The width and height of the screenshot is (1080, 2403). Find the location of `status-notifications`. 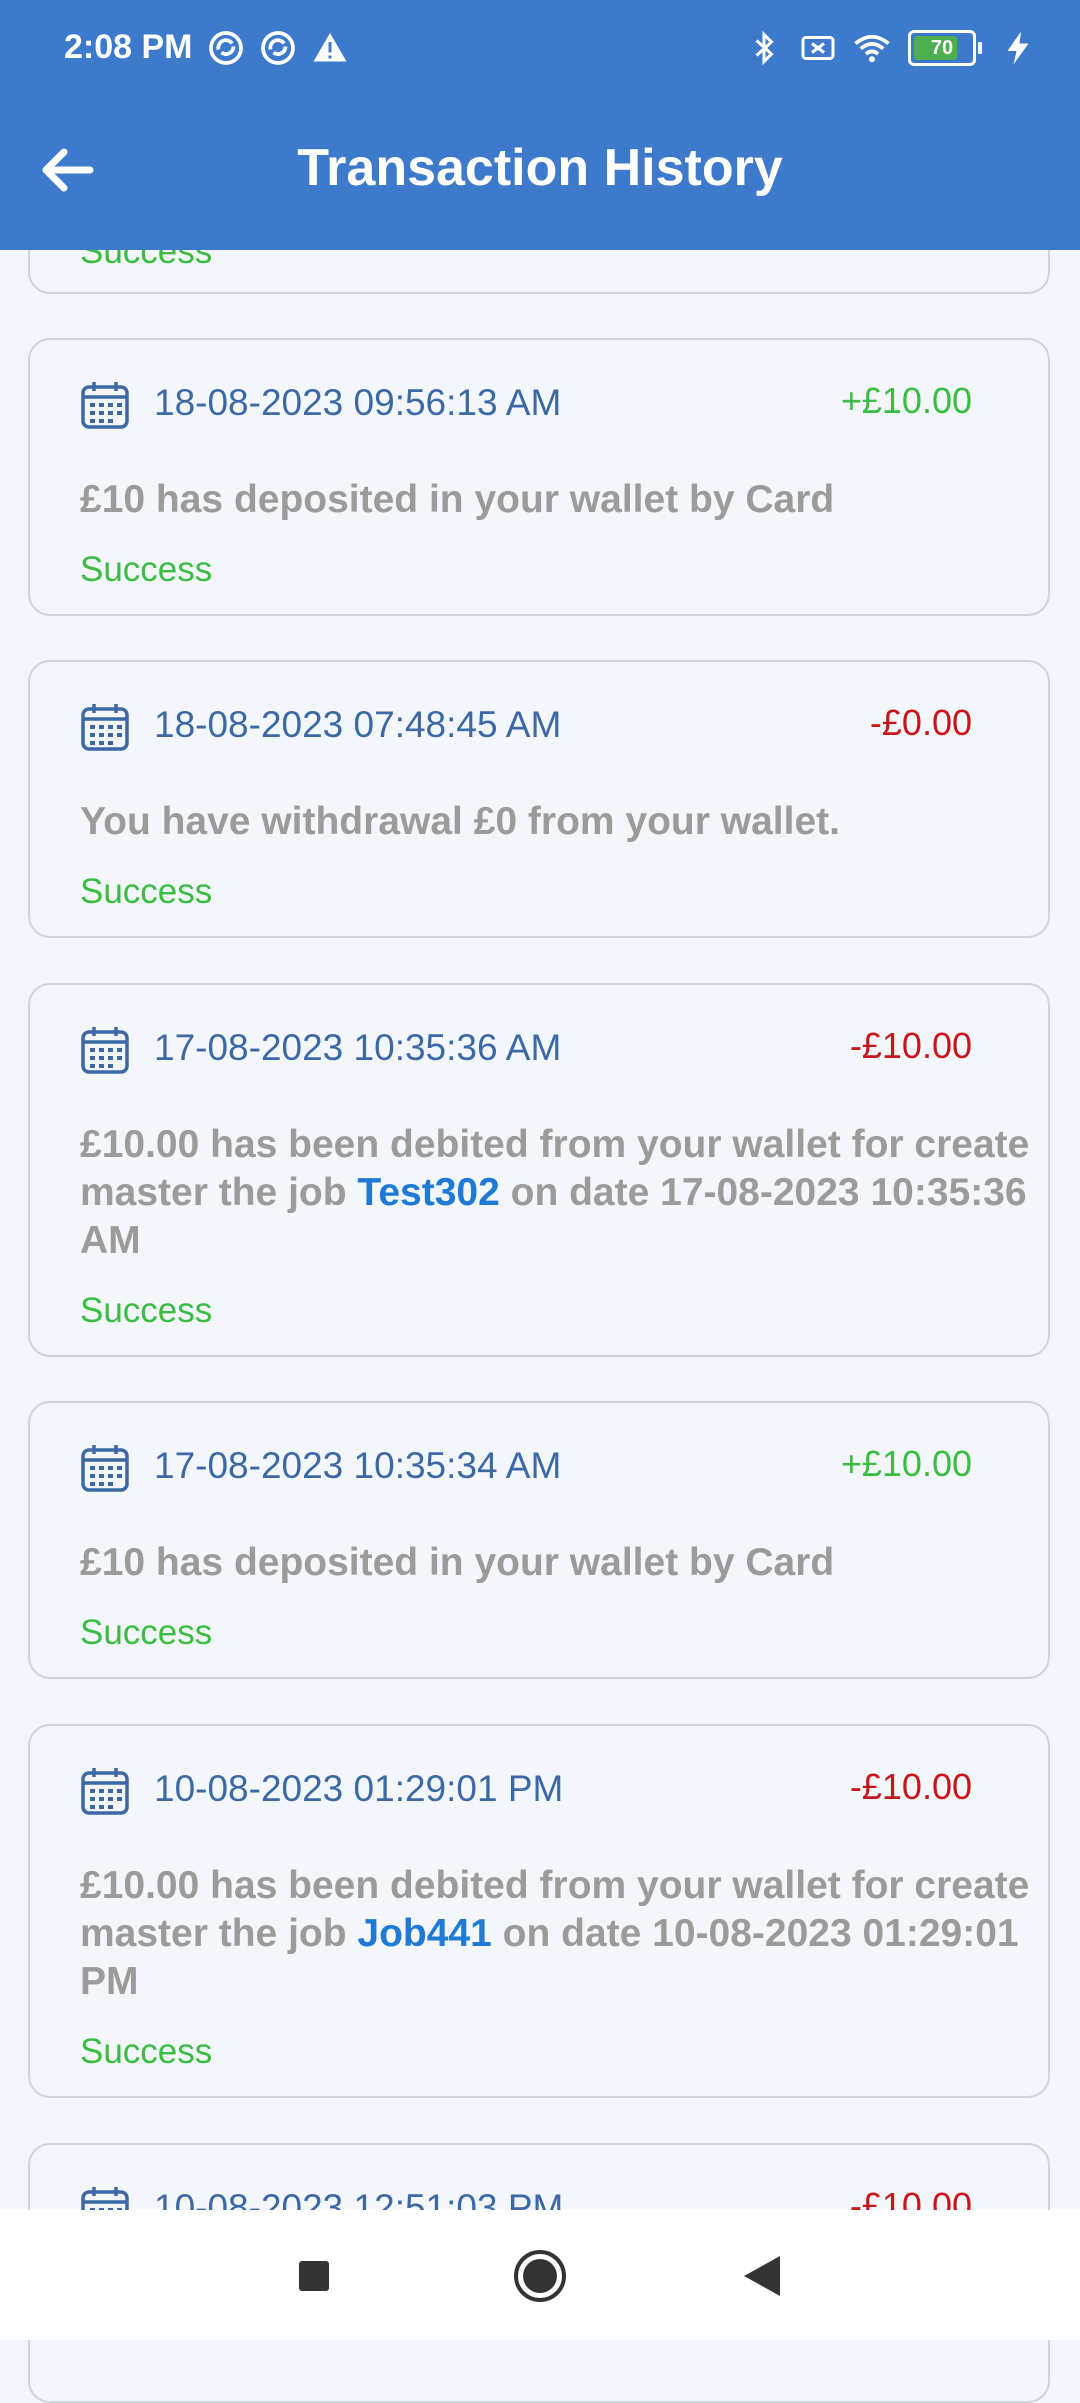

status-notifications is located at coordinates (278, 48).